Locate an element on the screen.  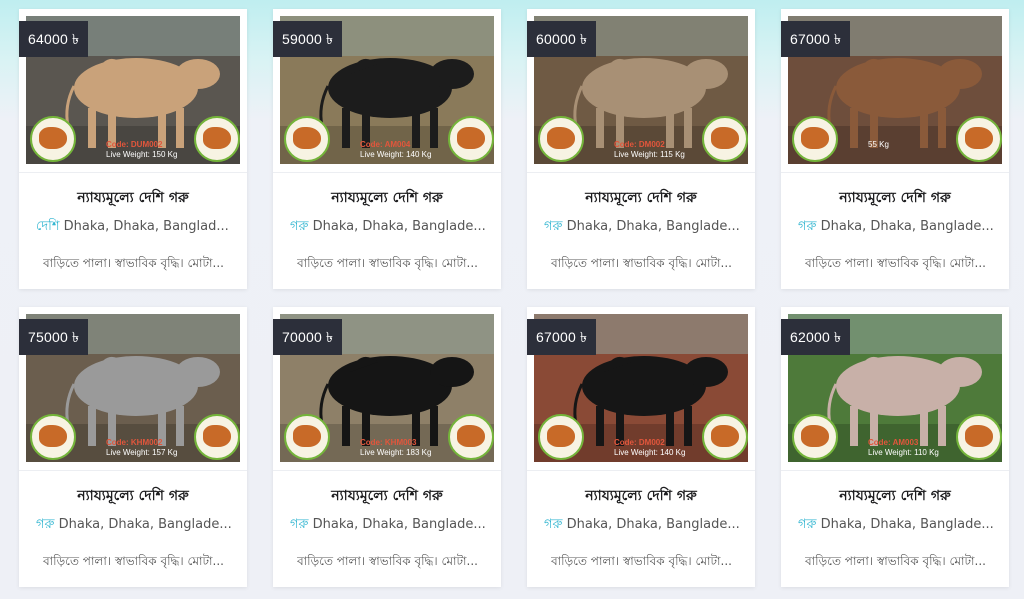
cow-code-text: Code: DM002 is located at coordinates (639, 442).